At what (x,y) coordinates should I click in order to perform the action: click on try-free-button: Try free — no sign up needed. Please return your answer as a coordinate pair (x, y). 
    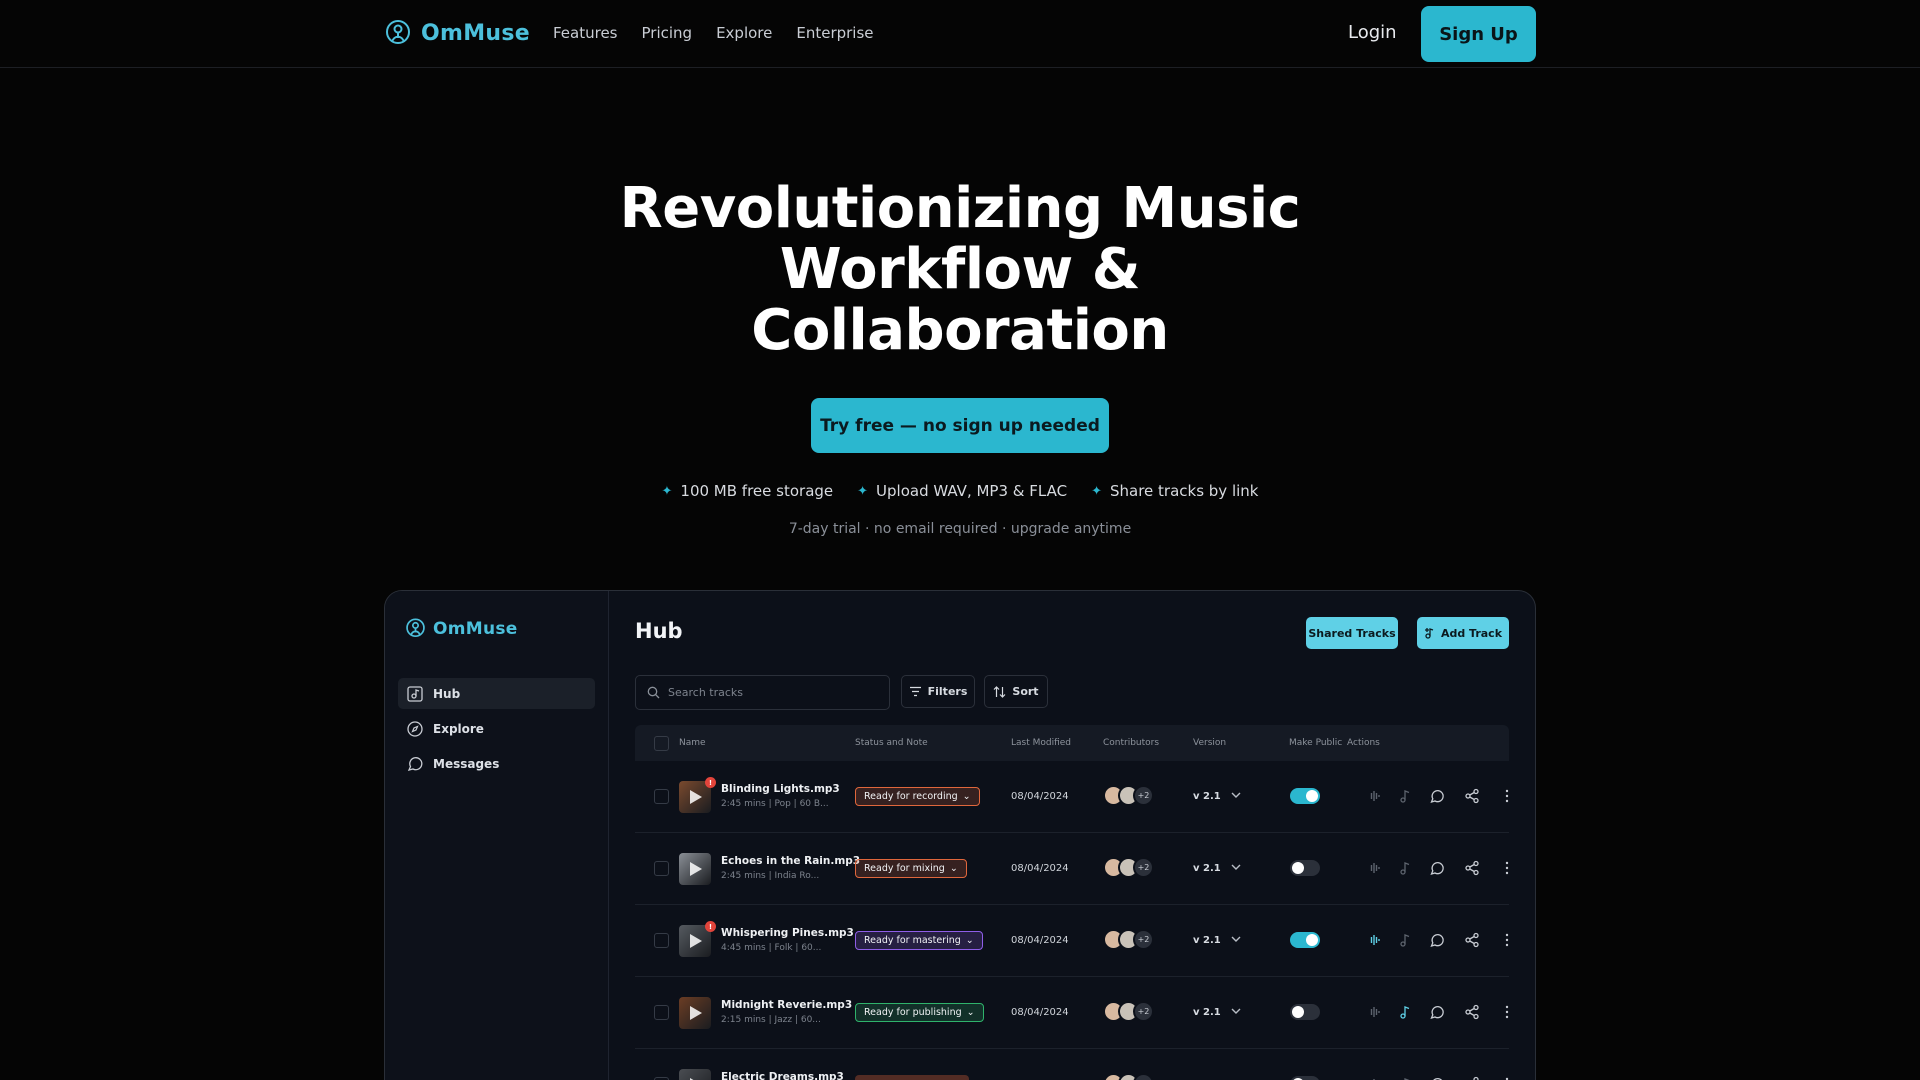
    Looking at the image, I should click on (960, 425).